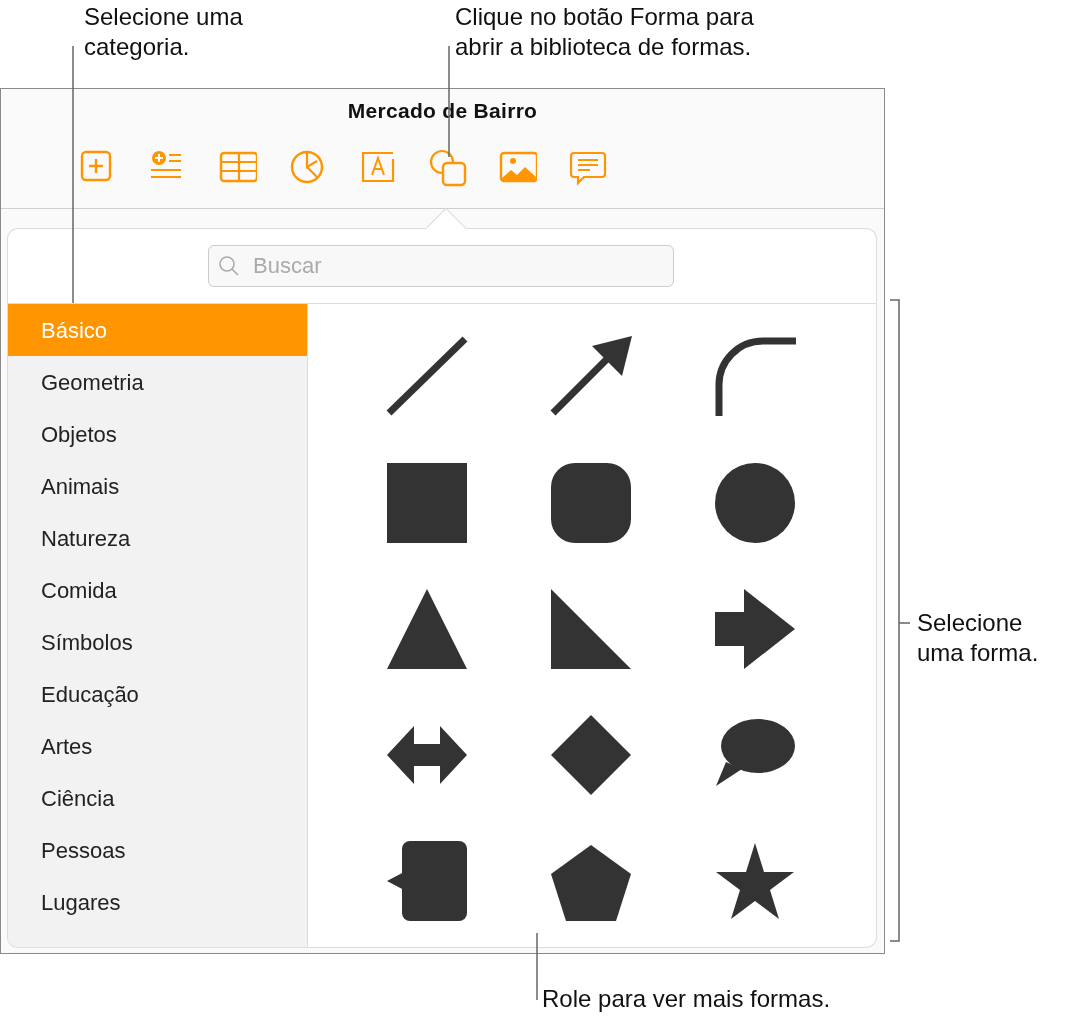 Image resolution: width=1072 pixels, height=1024 pixels. Describe the element at coordinates (163, 32) in the screenshot. I see `callout-text: Selecione uma categoria.` at that location.